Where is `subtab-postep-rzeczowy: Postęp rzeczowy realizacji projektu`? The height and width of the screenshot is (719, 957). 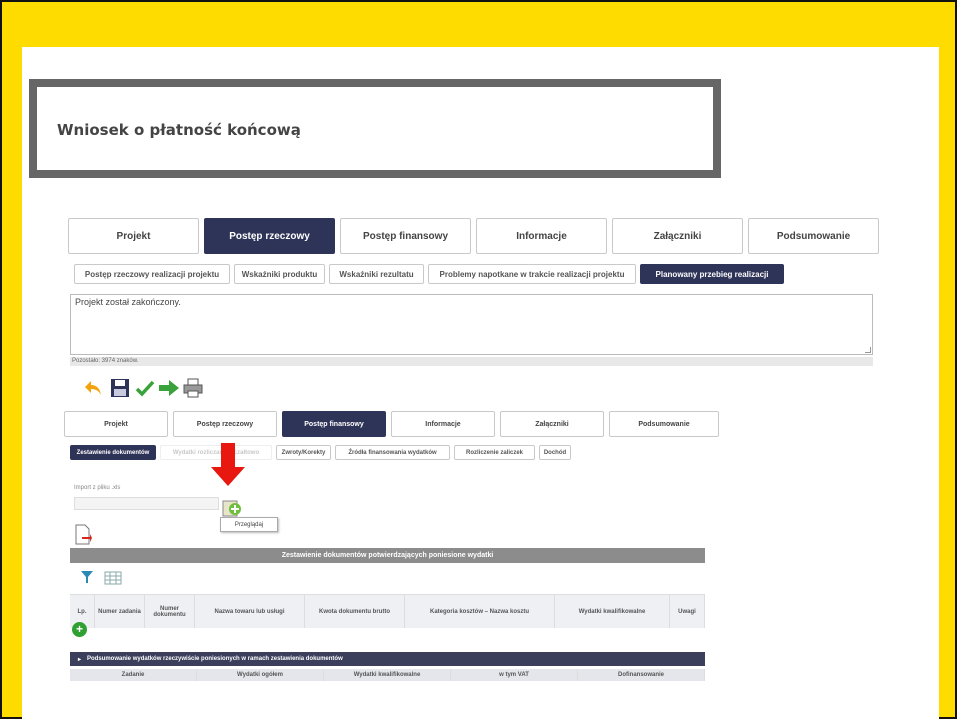
subtab-postep-rzeczowy: Postęp rzeczowy realizacji projektu is located at coordinates (152, 274).